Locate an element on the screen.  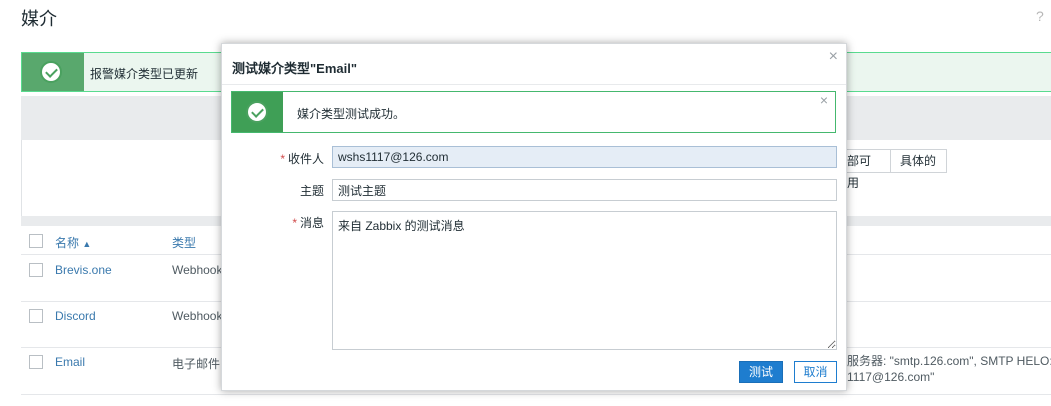
sort-asc-icon: ▲ is located at coordinates (87, 244).